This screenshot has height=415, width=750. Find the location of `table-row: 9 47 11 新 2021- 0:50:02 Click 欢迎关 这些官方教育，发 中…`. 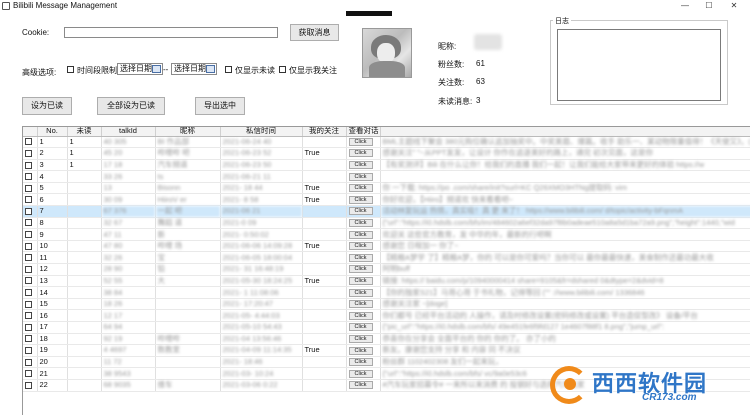

table-row: 9 47 11 新 2021- 0:50:02 Click 欢迎关 这些官方教育，发 中… is located at coordinates (386, 234).